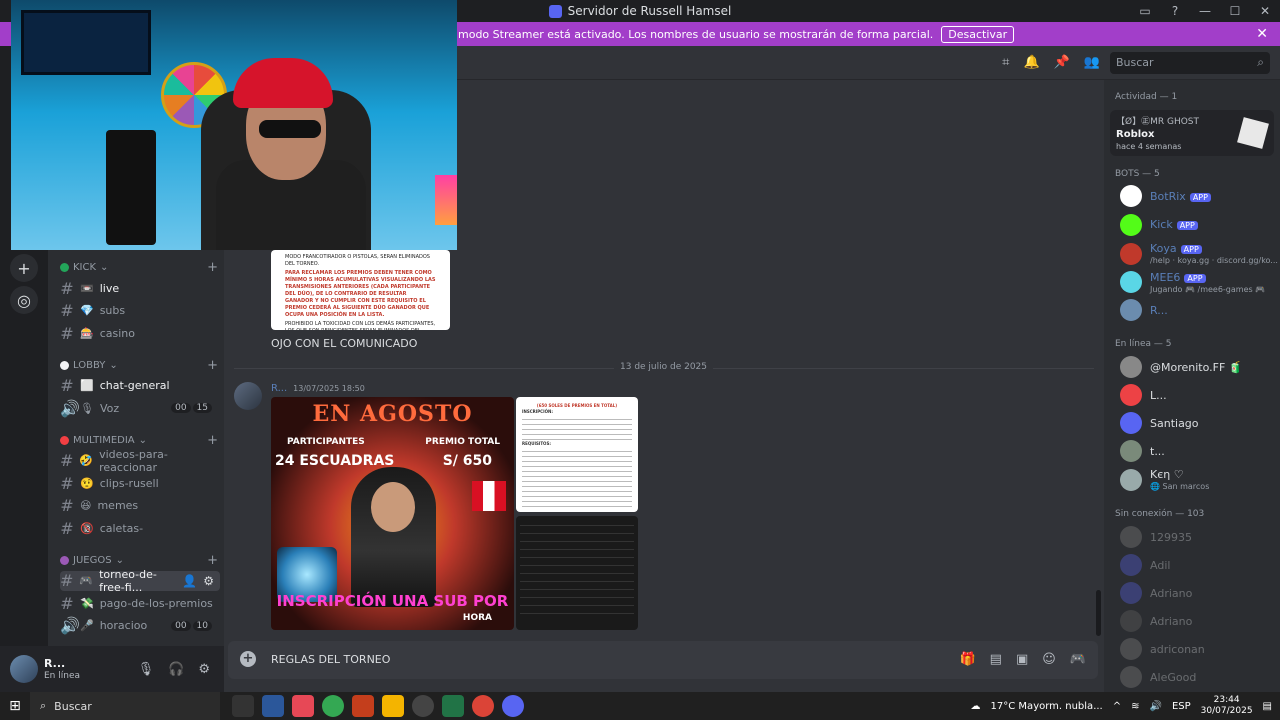 The width and height of the screenshot is (1280, 720). What do you see at coordinates (140, 408) in the screenshot?
I see `channel-voz: 🔊 🎙 Voz 00 15` at bounding box center [140, 408].